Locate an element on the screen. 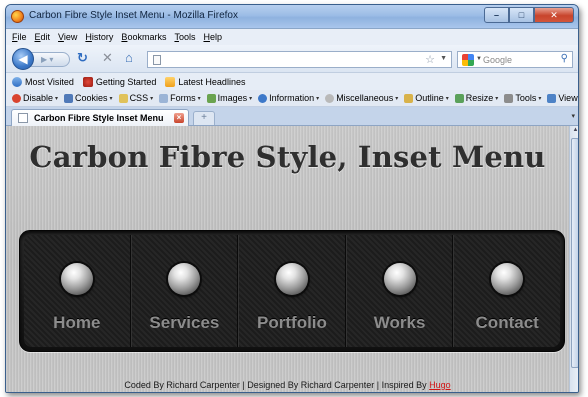  firefox-icon is located at coordinates (17, 16).